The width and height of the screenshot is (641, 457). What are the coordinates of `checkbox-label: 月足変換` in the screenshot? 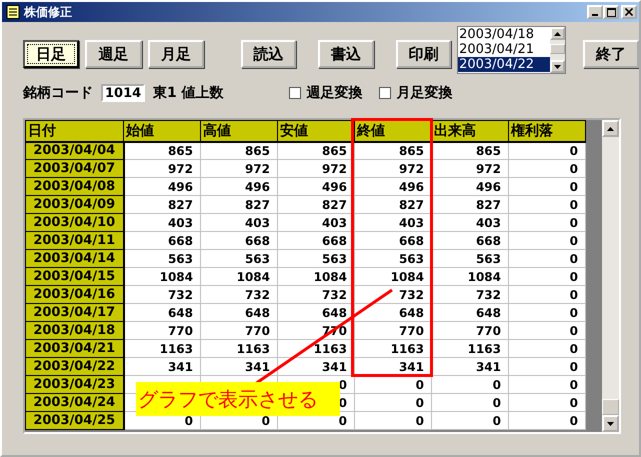 It's located at (424, 93).